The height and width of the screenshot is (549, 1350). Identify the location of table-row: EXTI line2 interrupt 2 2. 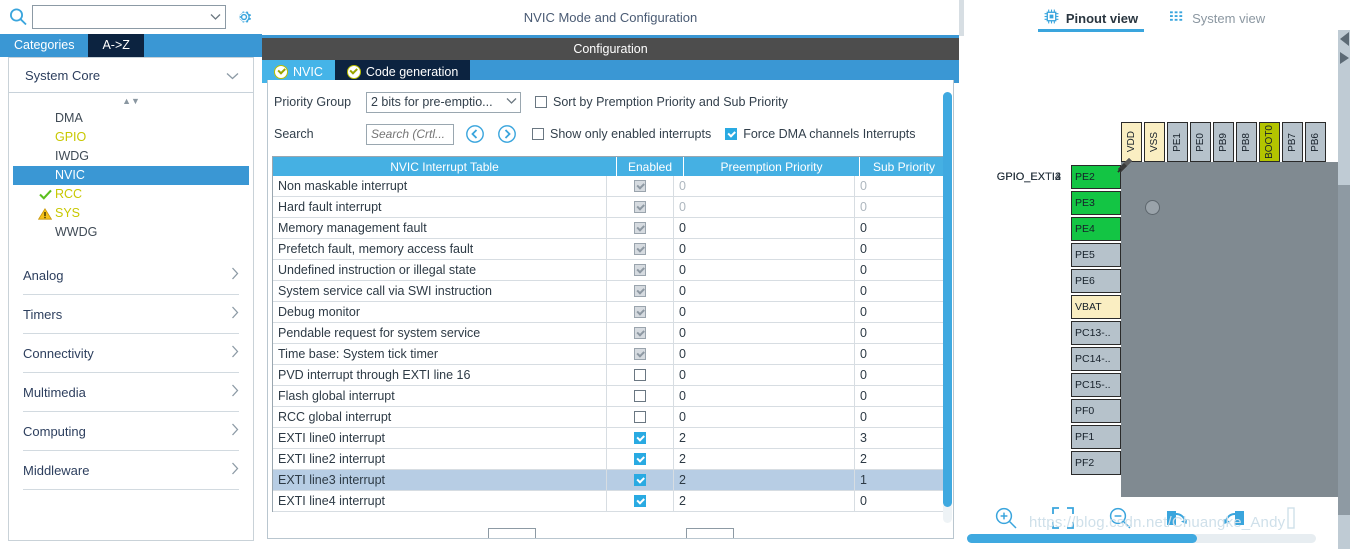
(610, 459).